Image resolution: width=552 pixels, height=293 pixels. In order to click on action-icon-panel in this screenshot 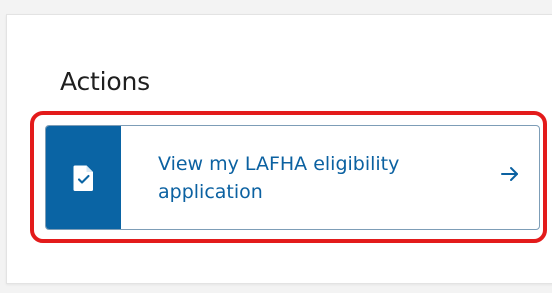, I will do `click(83, 177)`.